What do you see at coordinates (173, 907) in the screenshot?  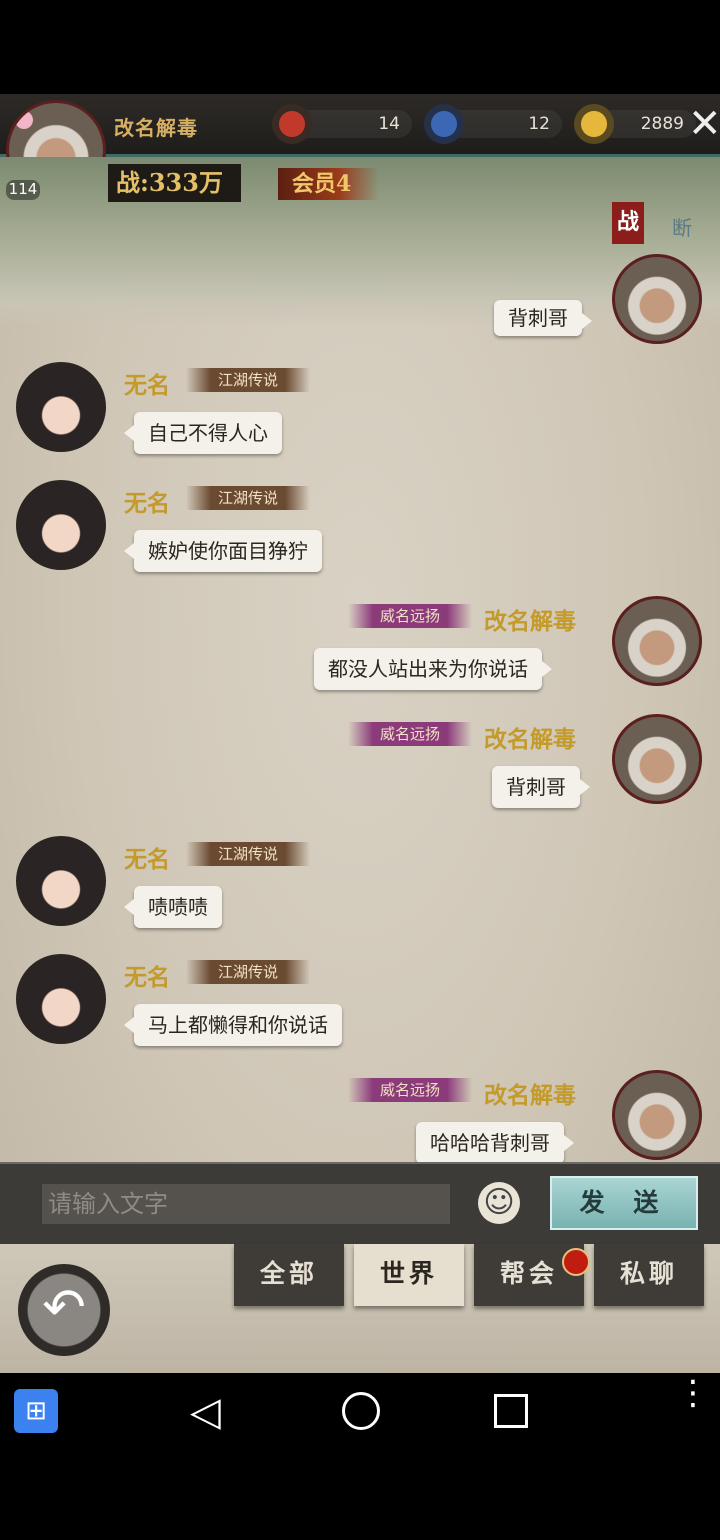 I see `chat-bubble: 啧啧啧` at bounding box center [173, 907].